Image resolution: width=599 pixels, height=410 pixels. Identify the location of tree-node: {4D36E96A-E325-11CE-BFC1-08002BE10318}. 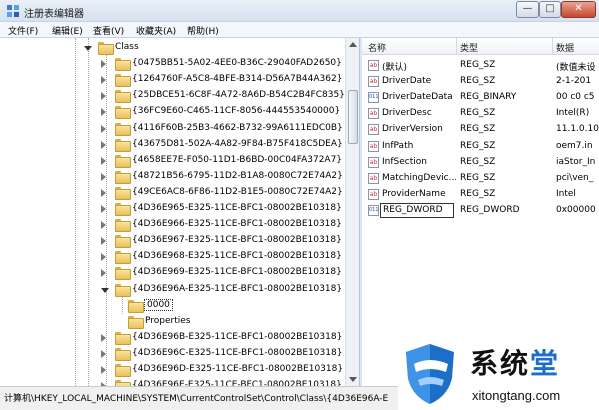
(172, 290).